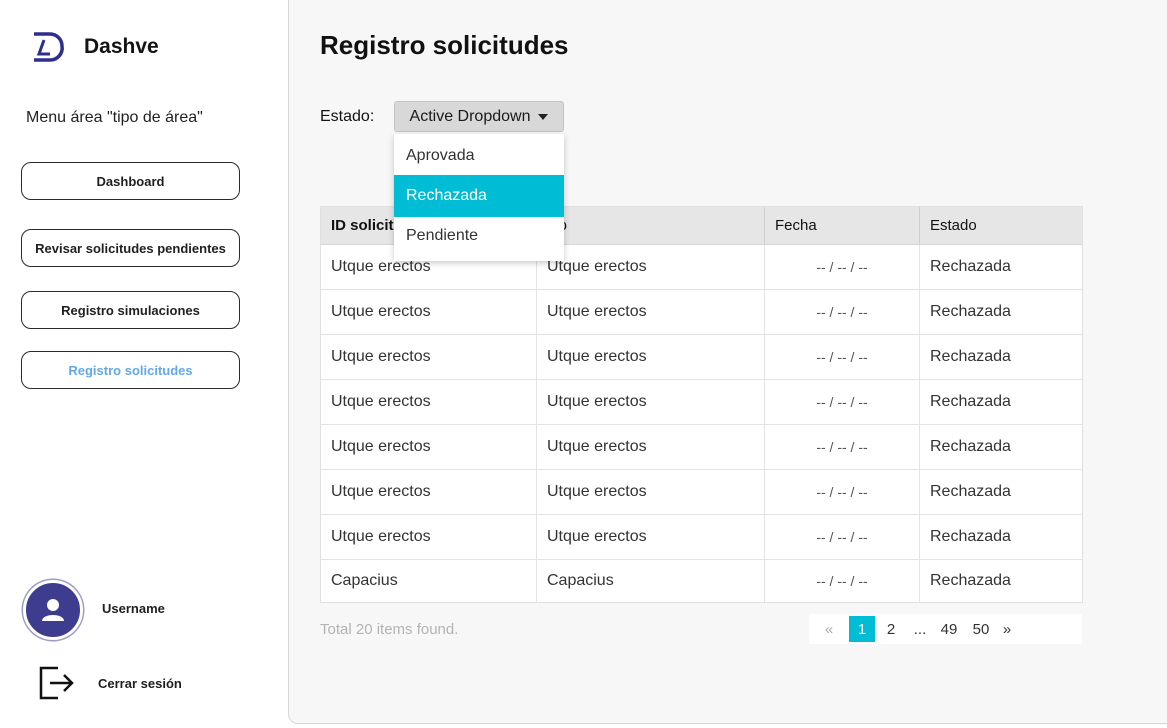  What do you see at coordinates (130, 310) in the screenshot?
I see `nav-registro-simulaciones-button: Registro simulaciones` at bounding box center [130, 310].